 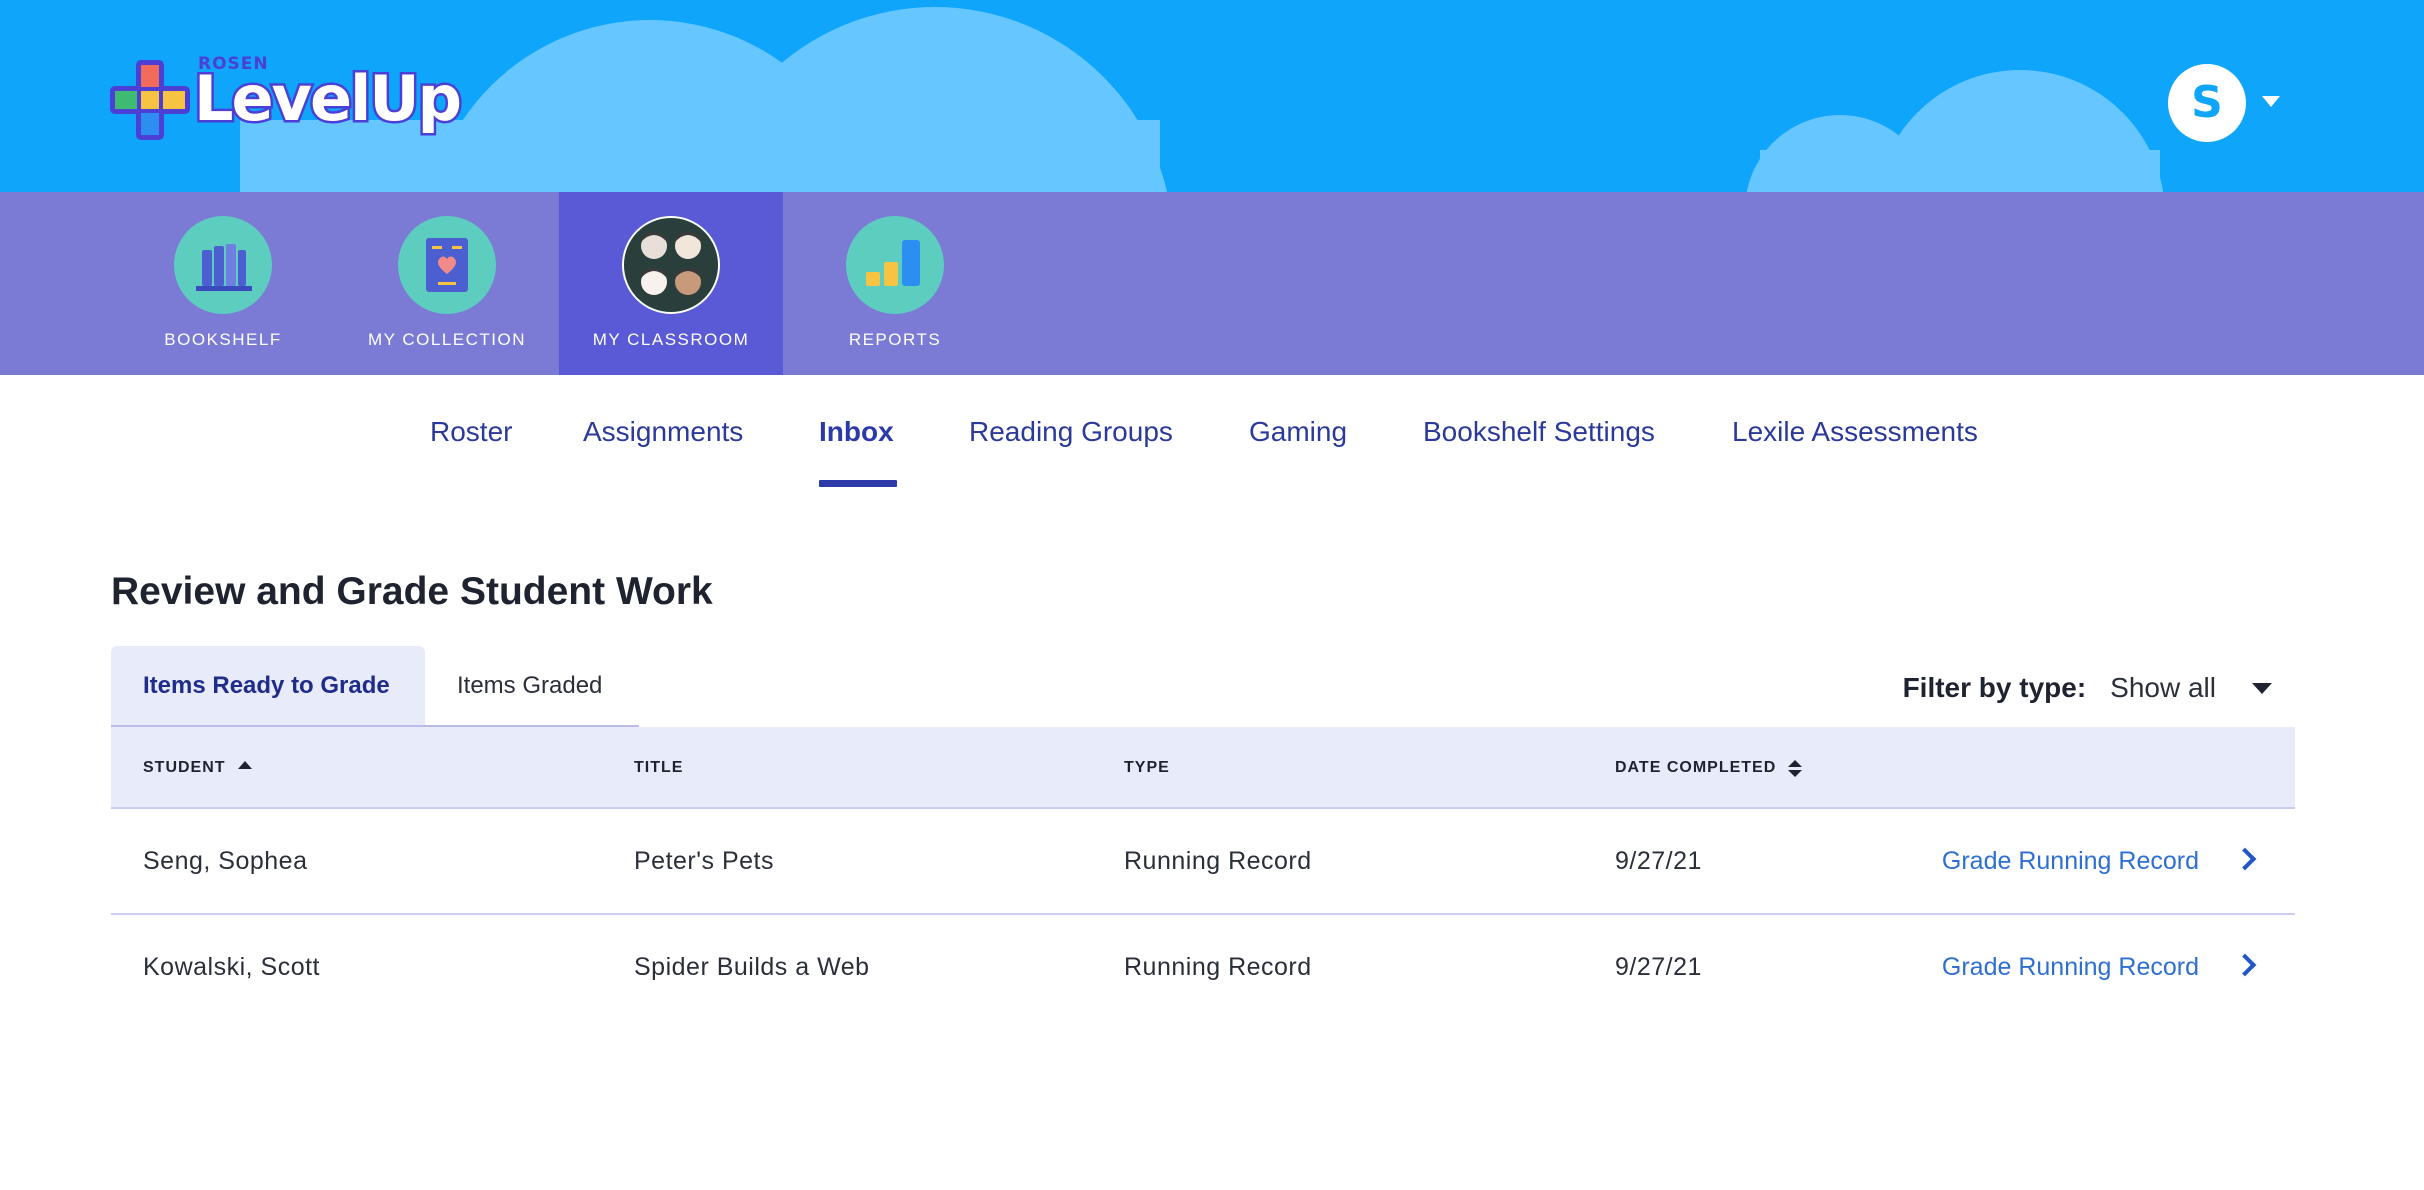 I want to click on column-header-type: TYPE, so click(x=1147, y=767).